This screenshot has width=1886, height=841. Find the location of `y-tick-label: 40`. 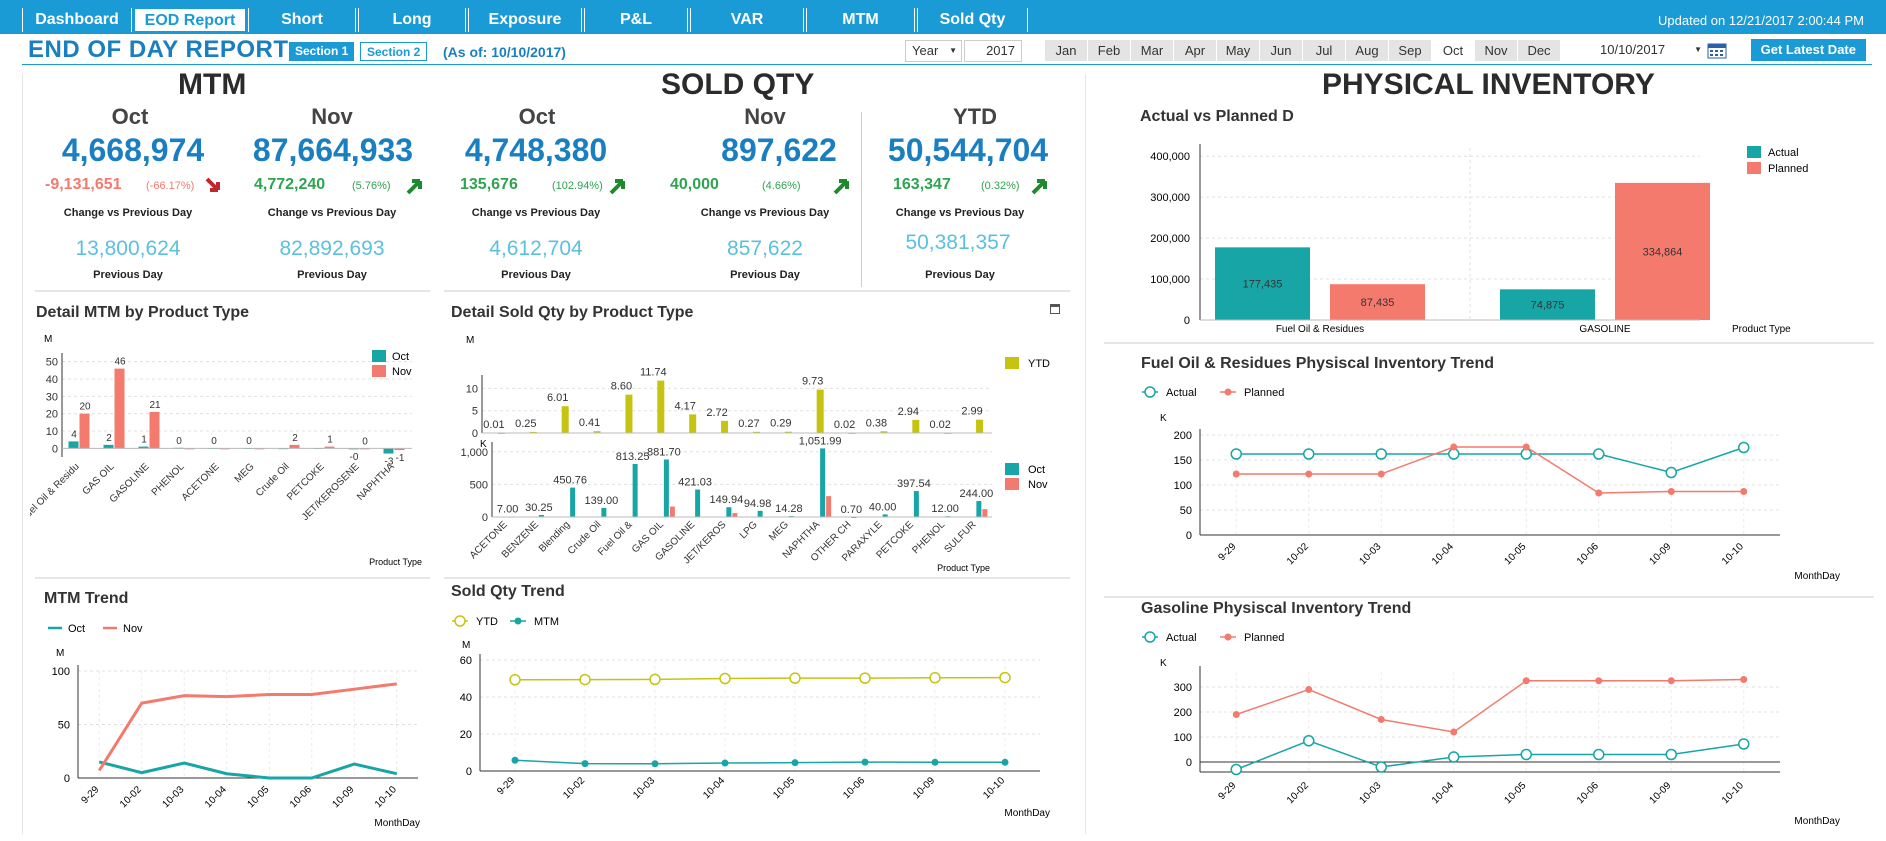

y-tick-label: 40 is located at coordinates (52, 380).